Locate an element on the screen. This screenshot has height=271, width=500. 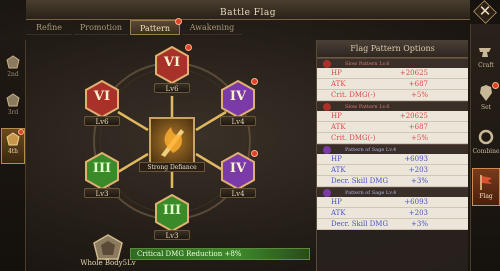
stat-value: +6093 is located at coordinates (416, 202).